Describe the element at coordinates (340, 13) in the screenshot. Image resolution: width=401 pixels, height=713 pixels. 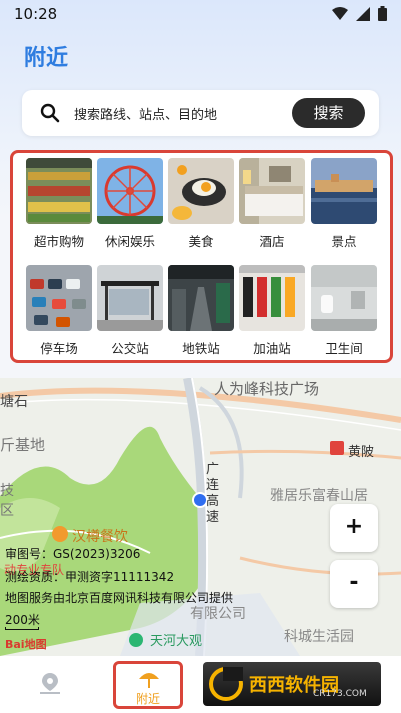
I see `wifi-icon` at that location.